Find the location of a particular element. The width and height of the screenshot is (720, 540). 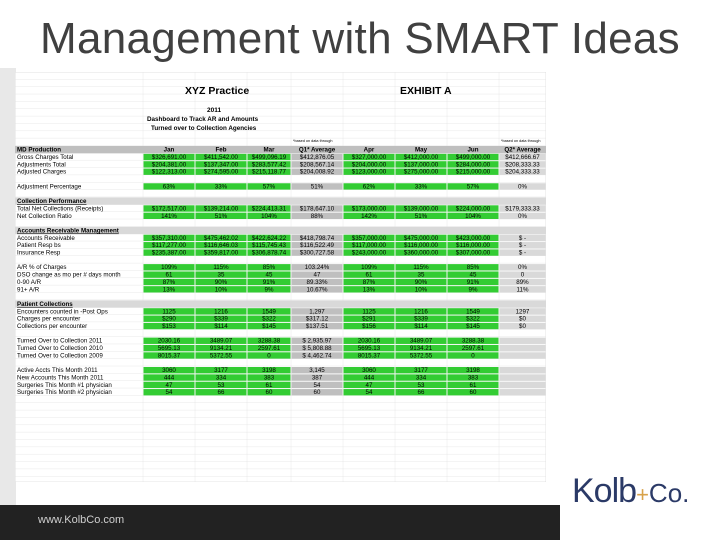

cell-value: 10.67% is located at coordinates (317, 289).